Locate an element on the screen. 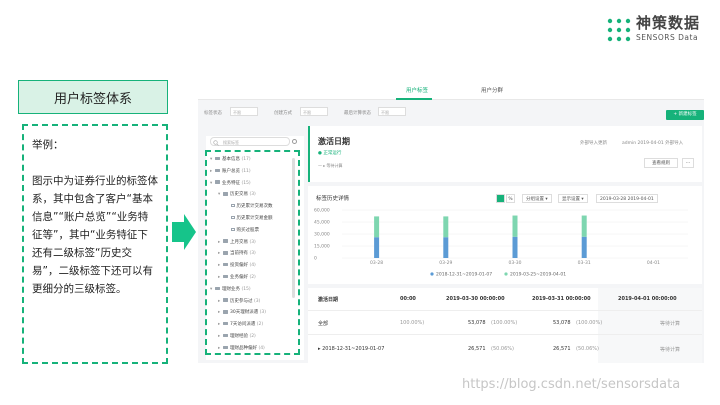  tag-update-info: admin 2019-04-01 外部导入 is located at coordinates (653, 143).